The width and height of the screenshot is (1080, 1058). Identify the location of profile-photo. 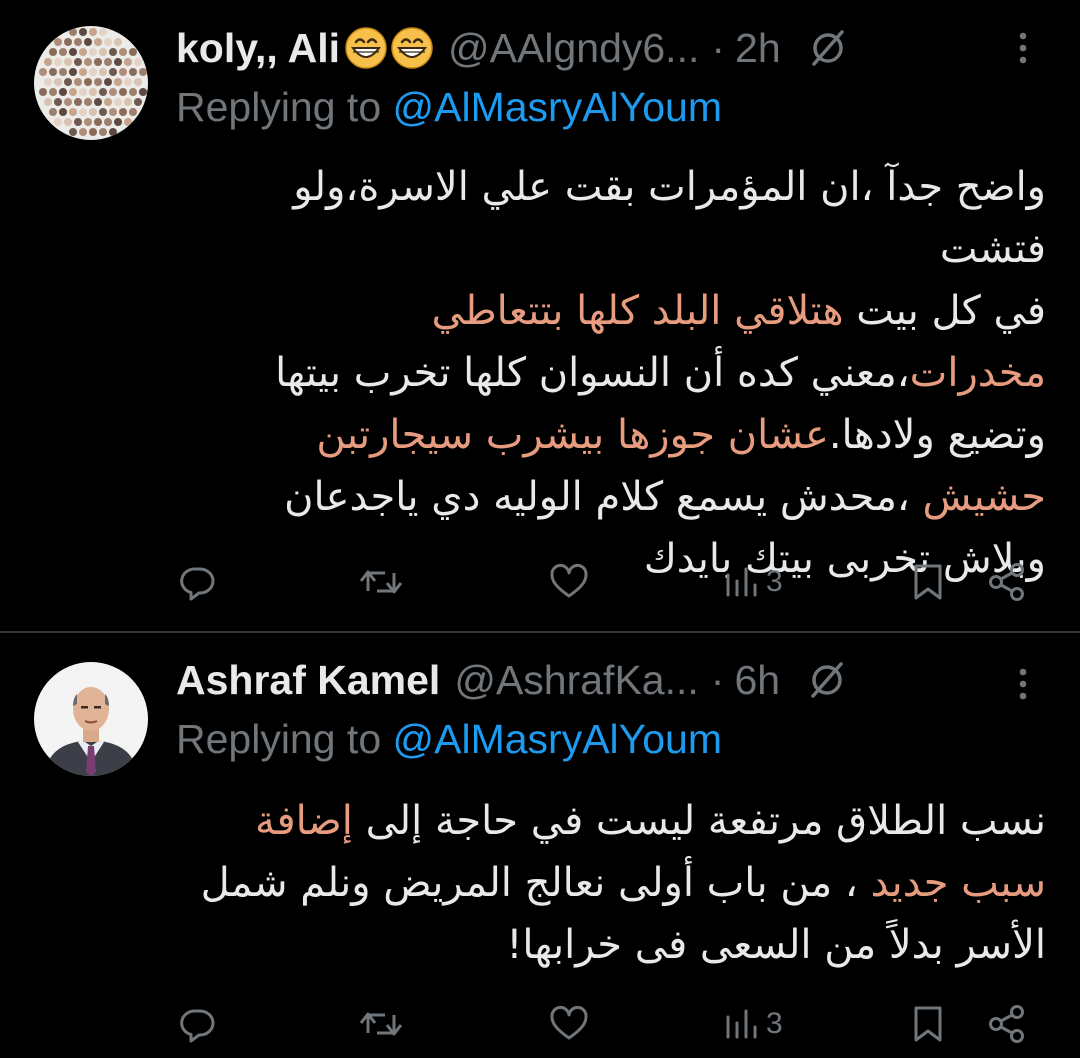
(91, 719).